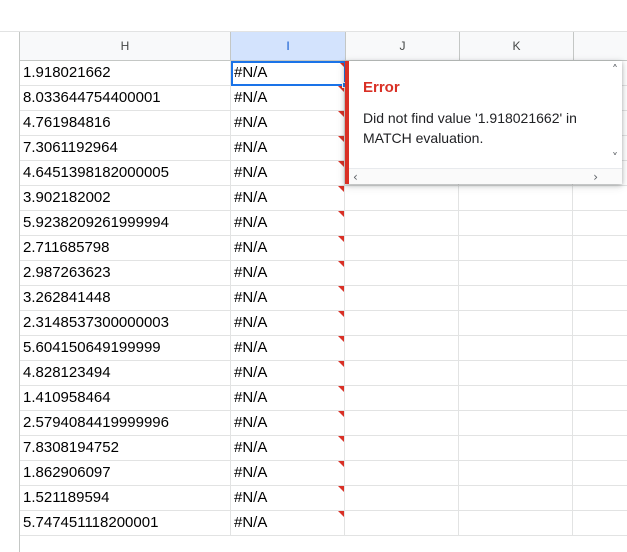 The image size is (627, 552). I want to click on chevron-right-icon: ›, so click(595, 177).